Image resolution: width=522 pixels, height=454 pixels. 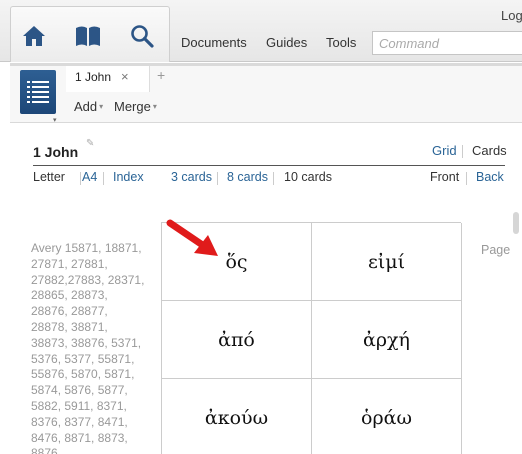 What do you see at coordinates (266, 93) in the screenshot?
I see `panel-tab-strip: ▾ 1 John × + Add ▾ Merge ▾` at bounding box center [266, 93].